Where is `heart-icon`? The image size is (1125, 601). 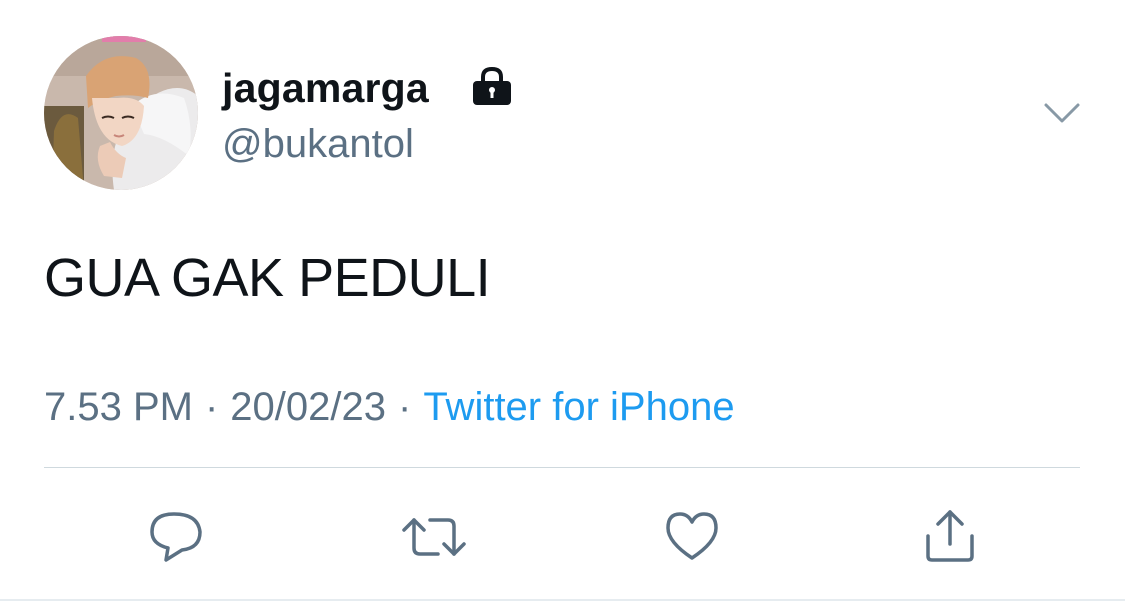 heart-icon is located at coordinates (692, 536).